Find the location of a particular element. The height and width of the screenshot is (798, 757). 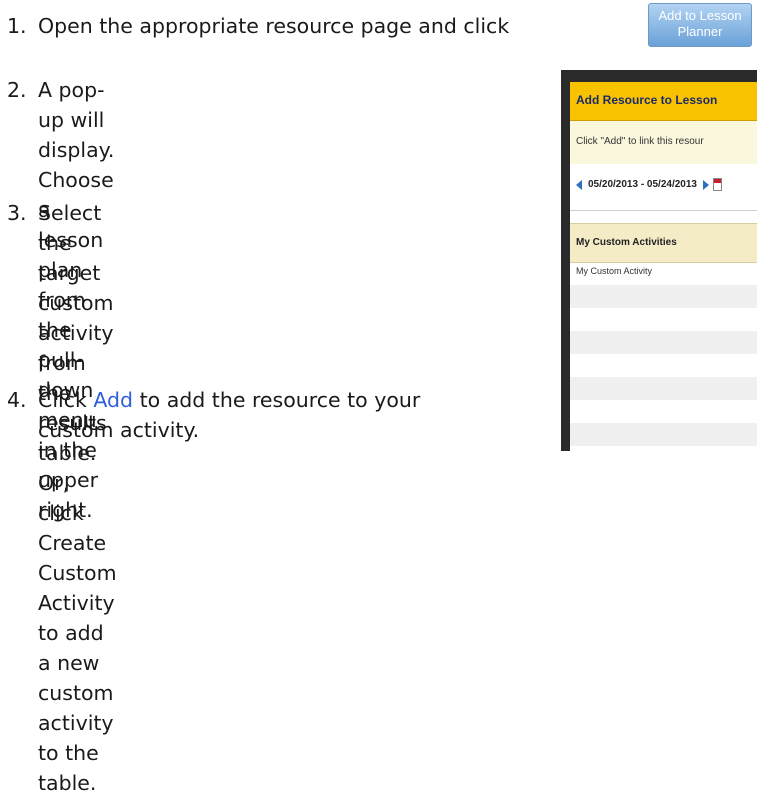

button-label-line-1: Add to Lesson is located at coordinates (700, 15).